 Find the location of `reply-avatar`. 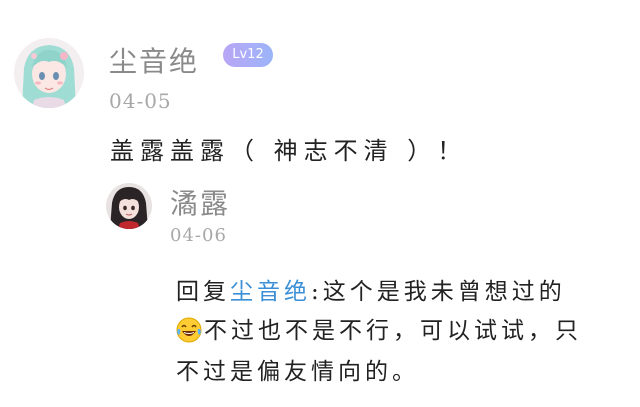

reply-avatar is located at coordinates (129, 206).